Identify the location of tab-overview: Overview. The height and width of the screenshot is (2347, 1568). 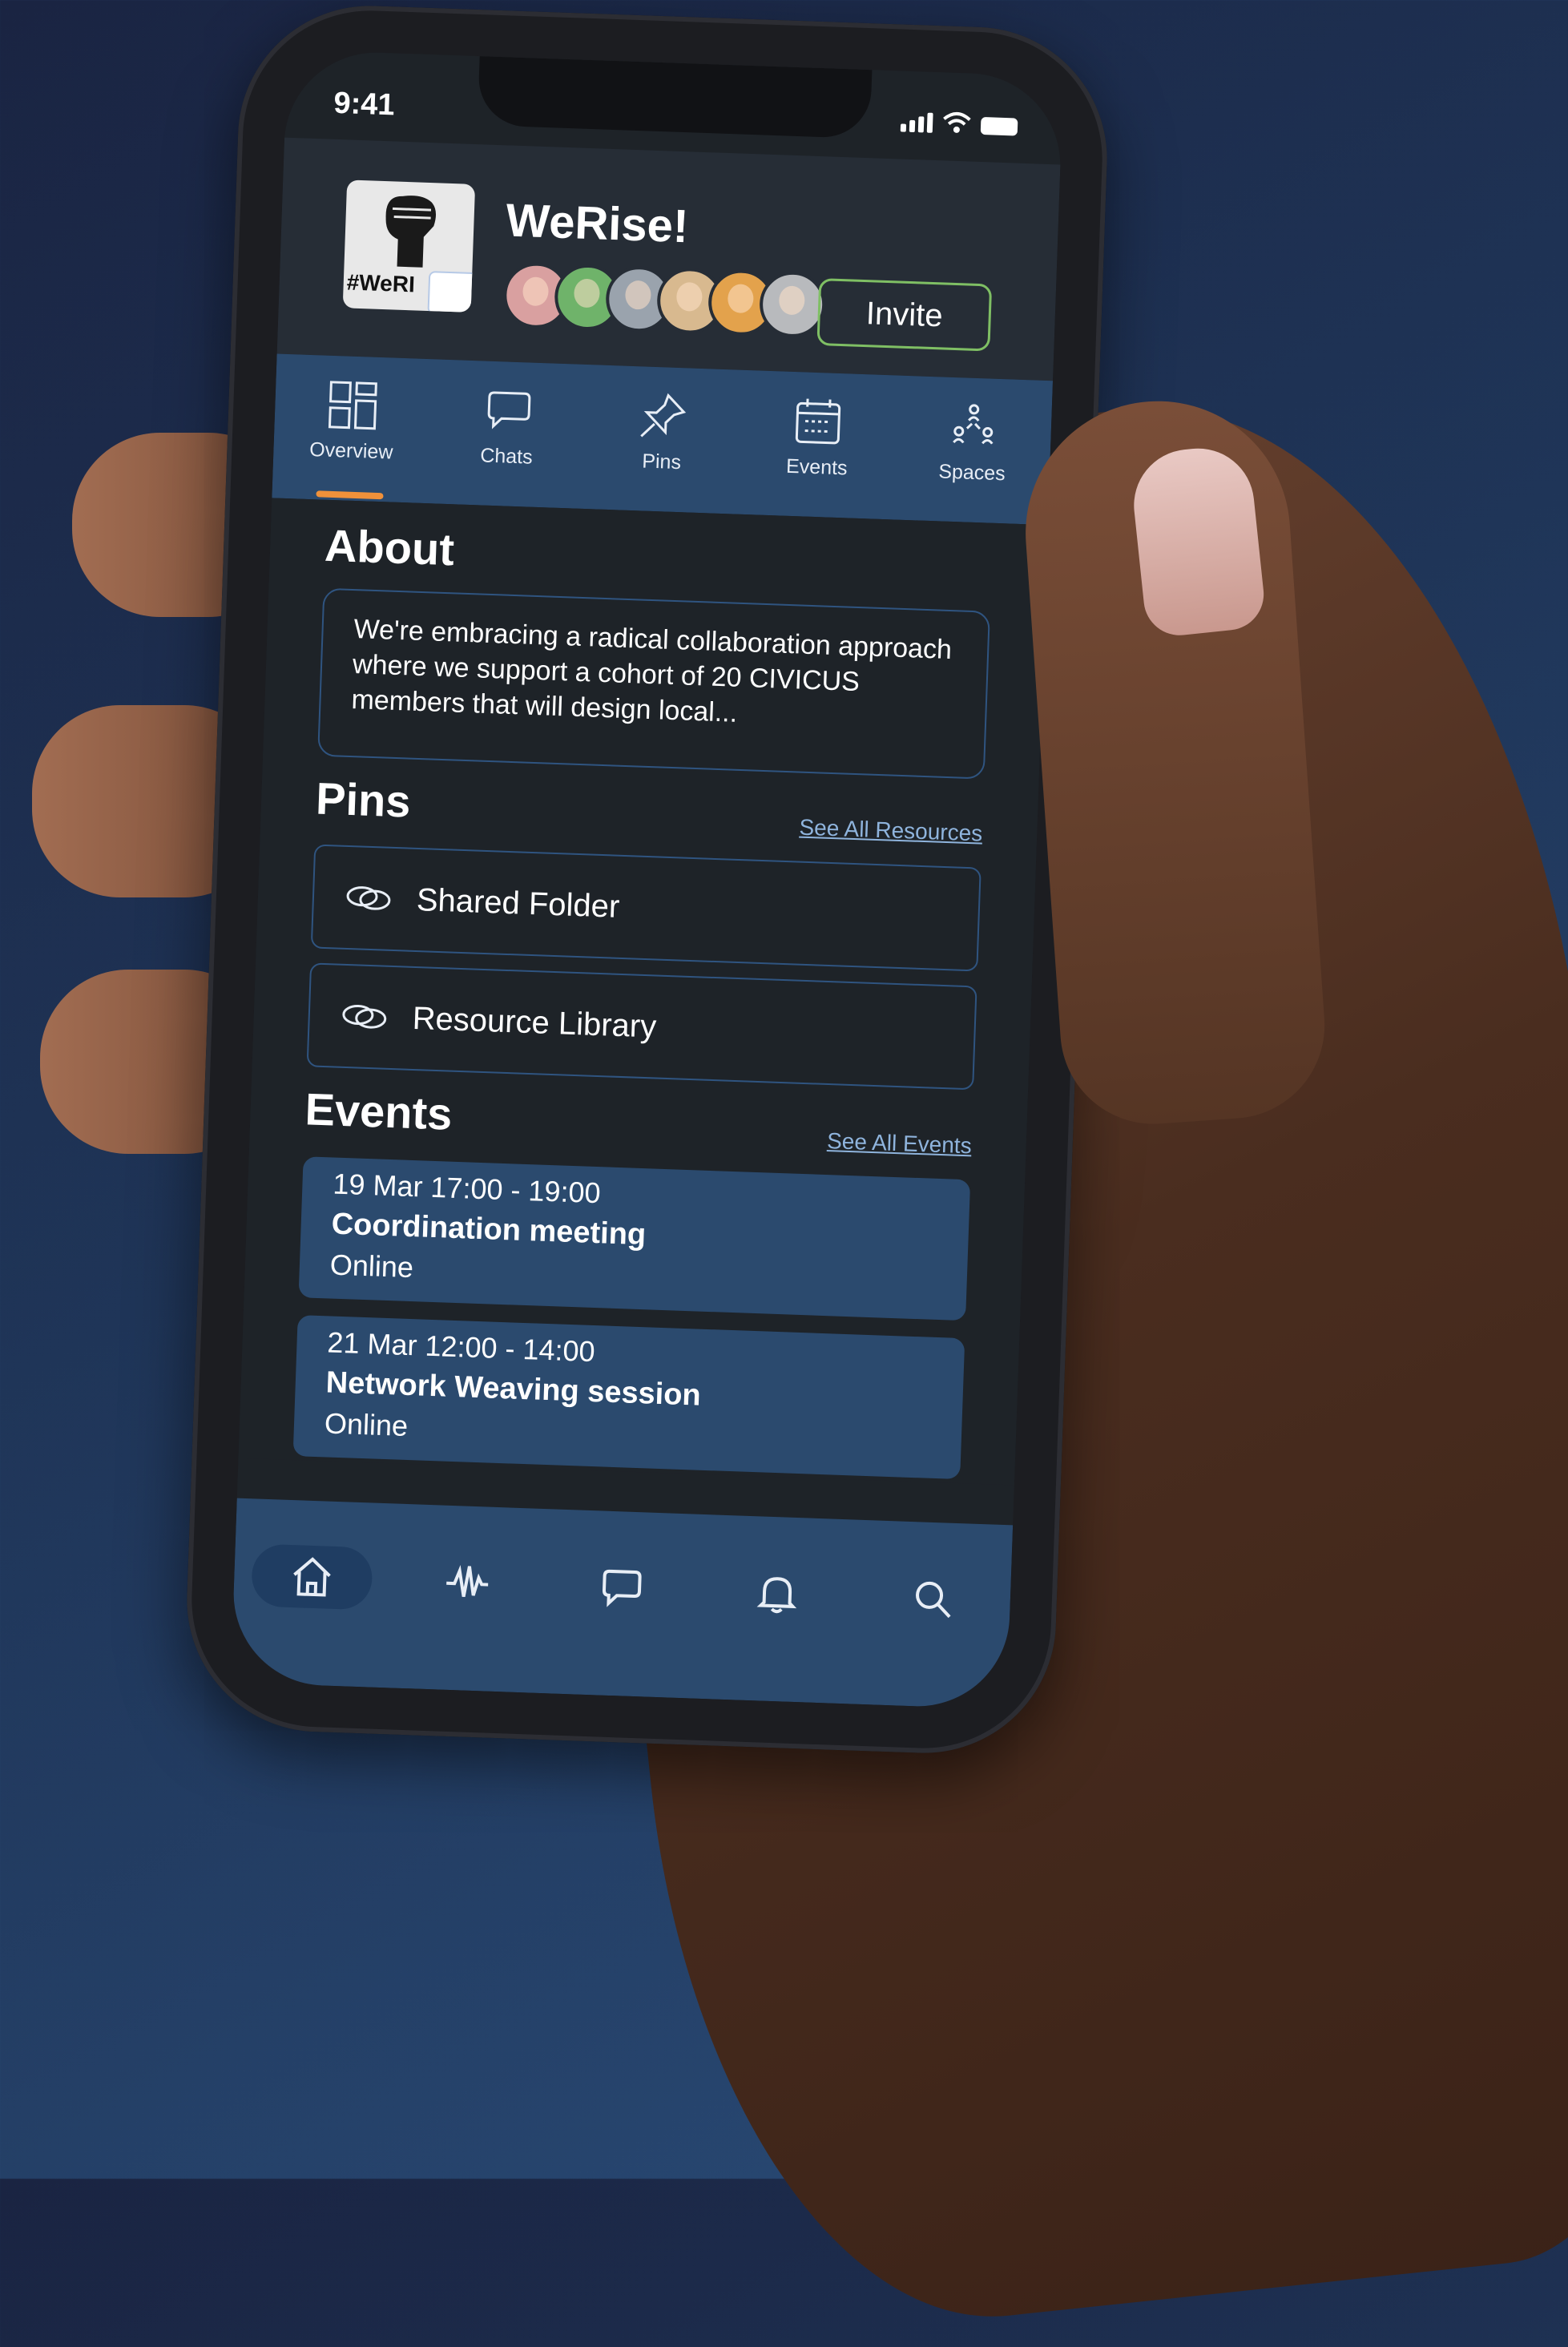
(353, 427).